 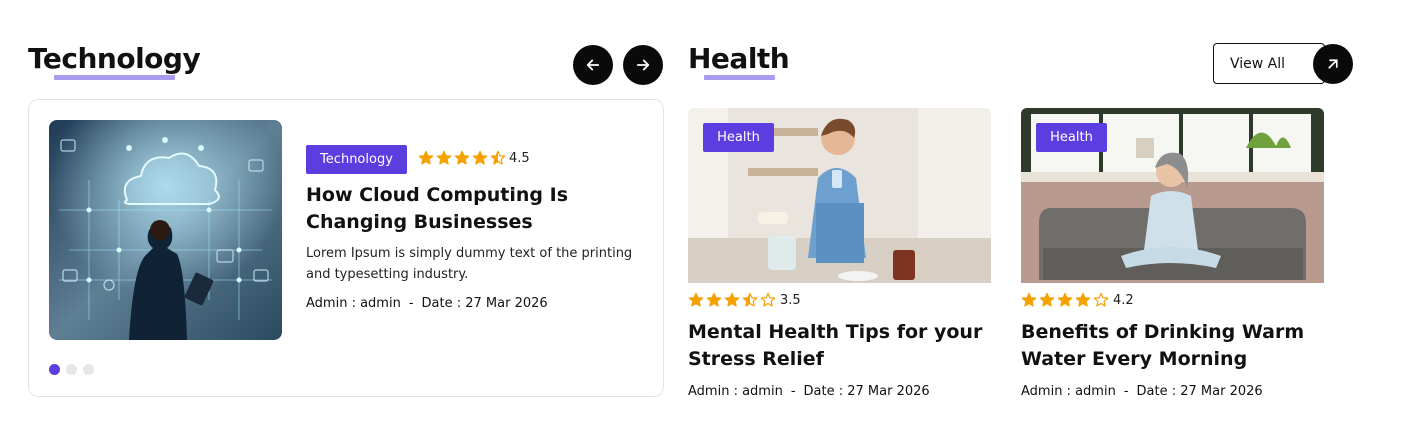 What do you see at coordinates (114, 58) in the screenshot?
I see `technology-section-title: Technology` at bounding box center [114, 58].